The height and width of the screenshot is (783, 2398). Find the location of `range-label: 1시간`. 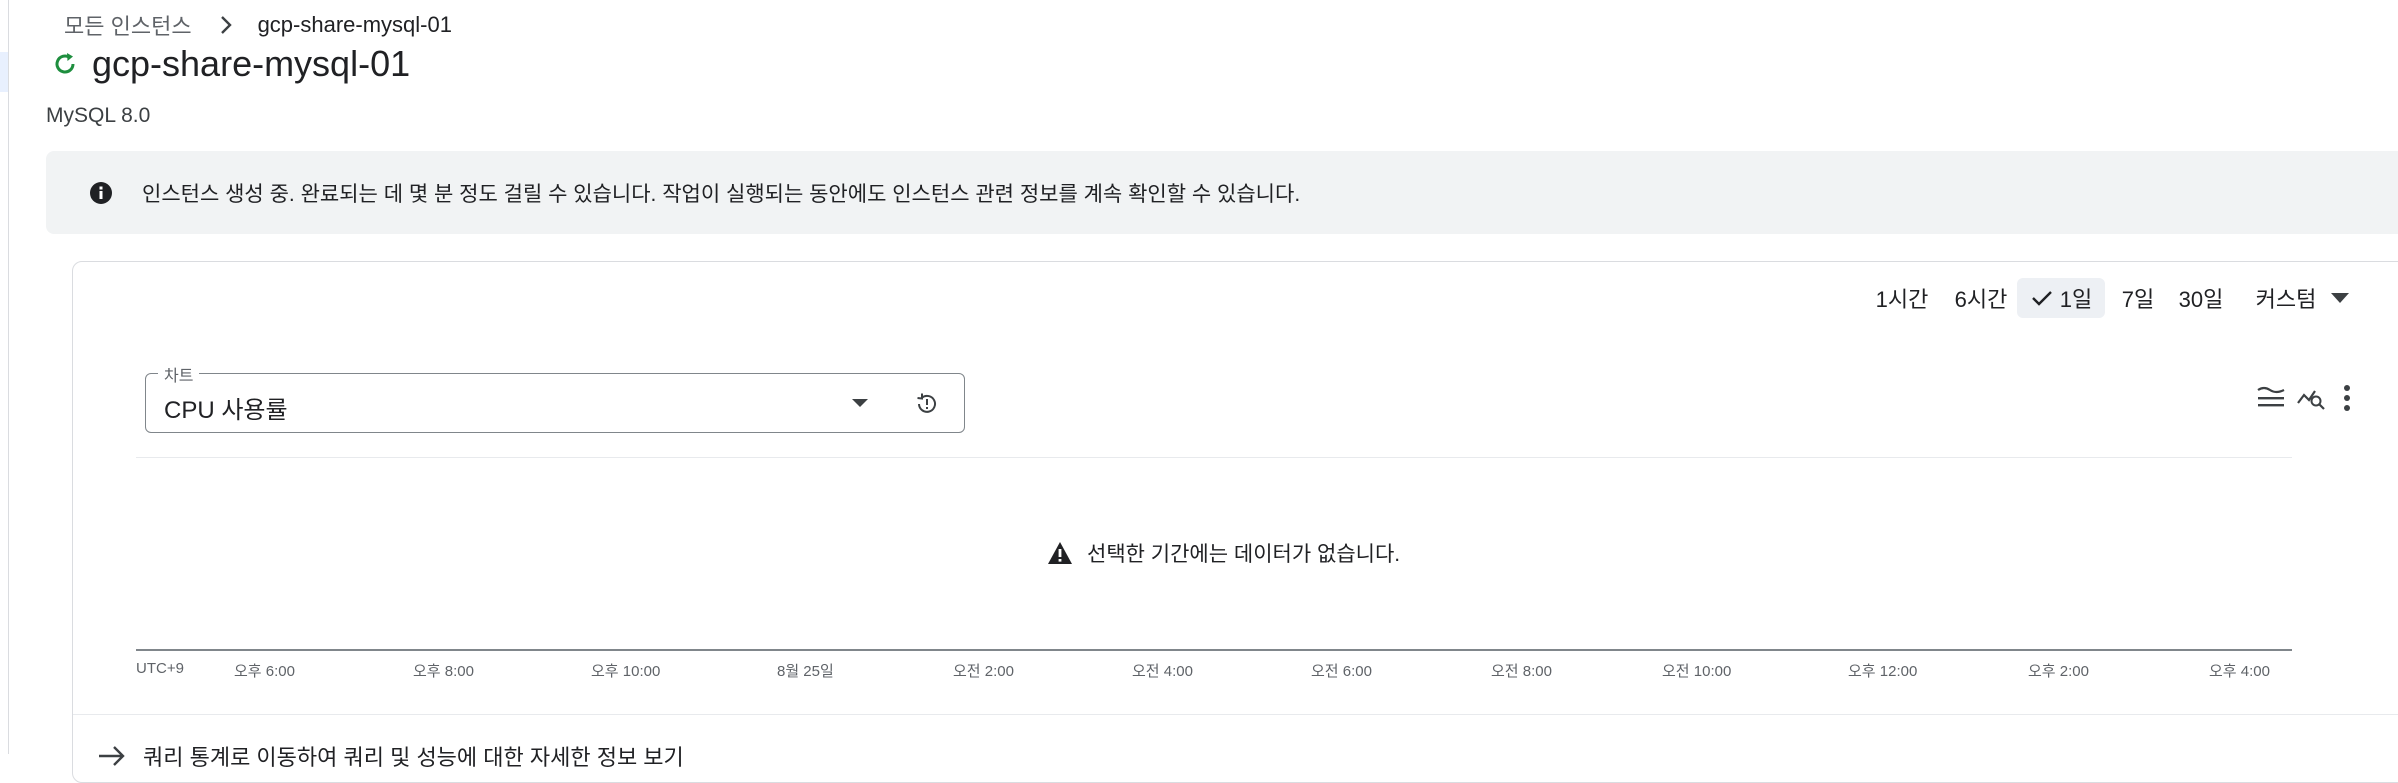

range-label: 1시간 is located at coordinates (1902, 299).